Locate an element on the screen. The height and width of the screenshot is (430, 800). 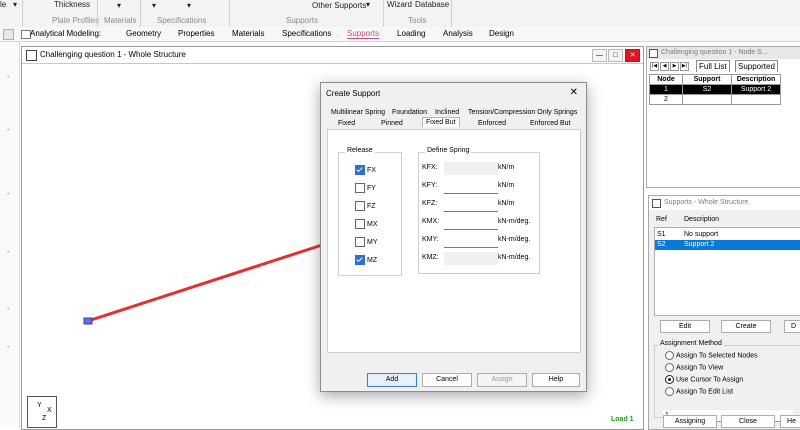
tab-materials: Materials is located at coordinates (248, 33).